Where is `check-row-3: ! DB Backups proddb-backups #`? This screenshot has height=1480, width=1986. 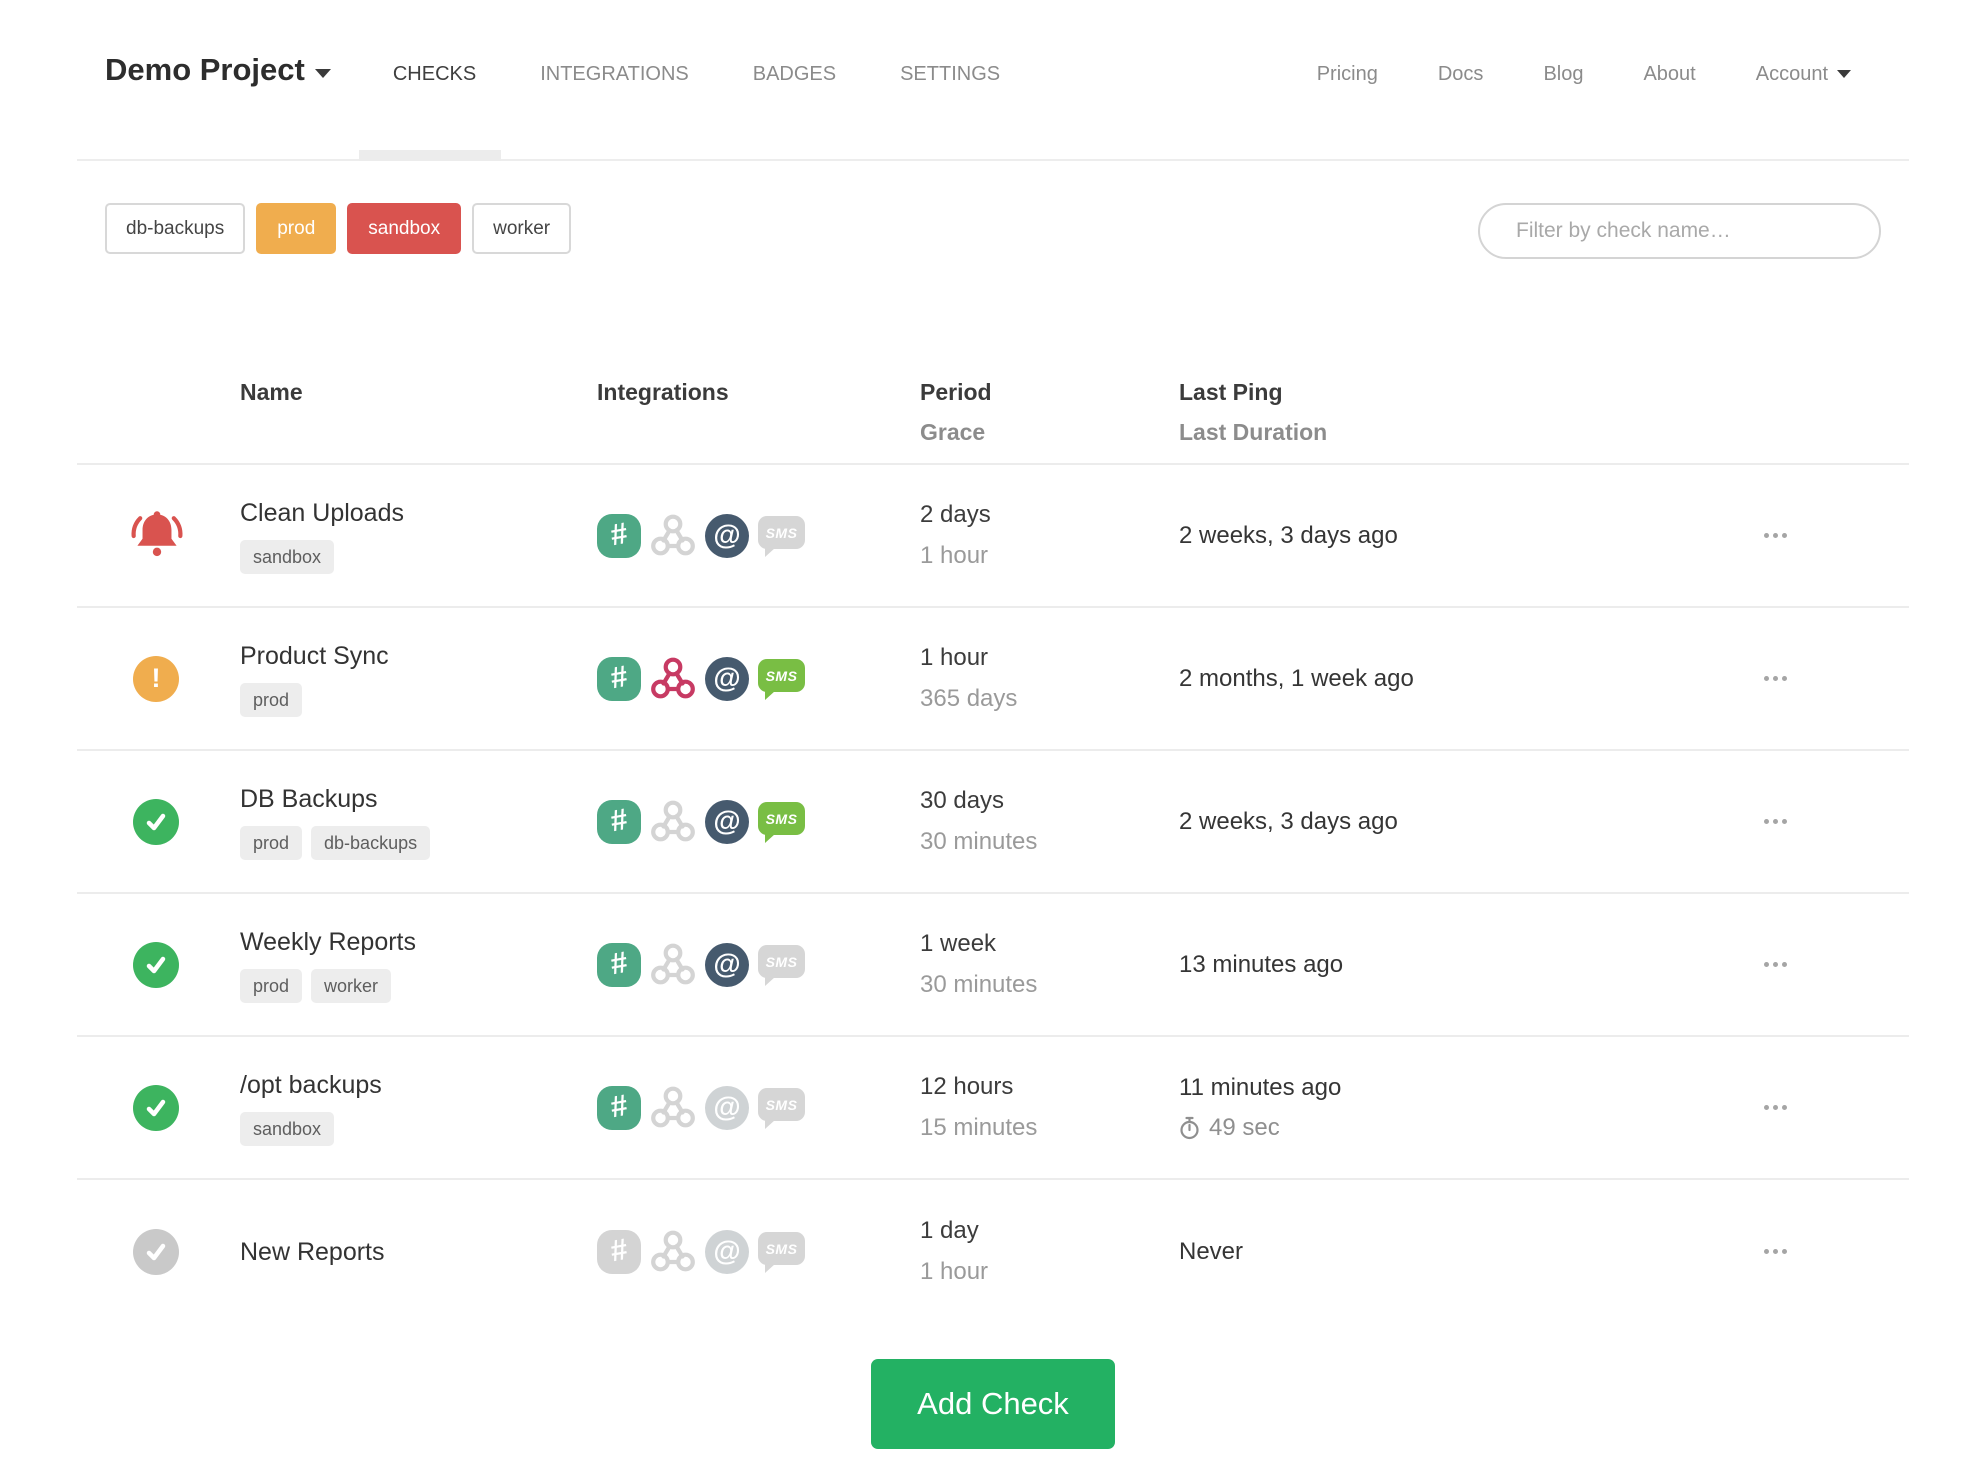 check-row-3: ! DB Backups proddb-backups # is located at coordinates (993, 822).